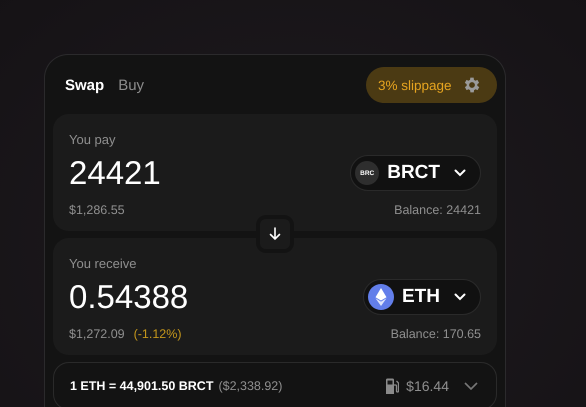 This screenshot has height=407, width=586. Describe the element at coordinates (93, 139) in the screenshot. I see `panel-label: You pay` at that location.